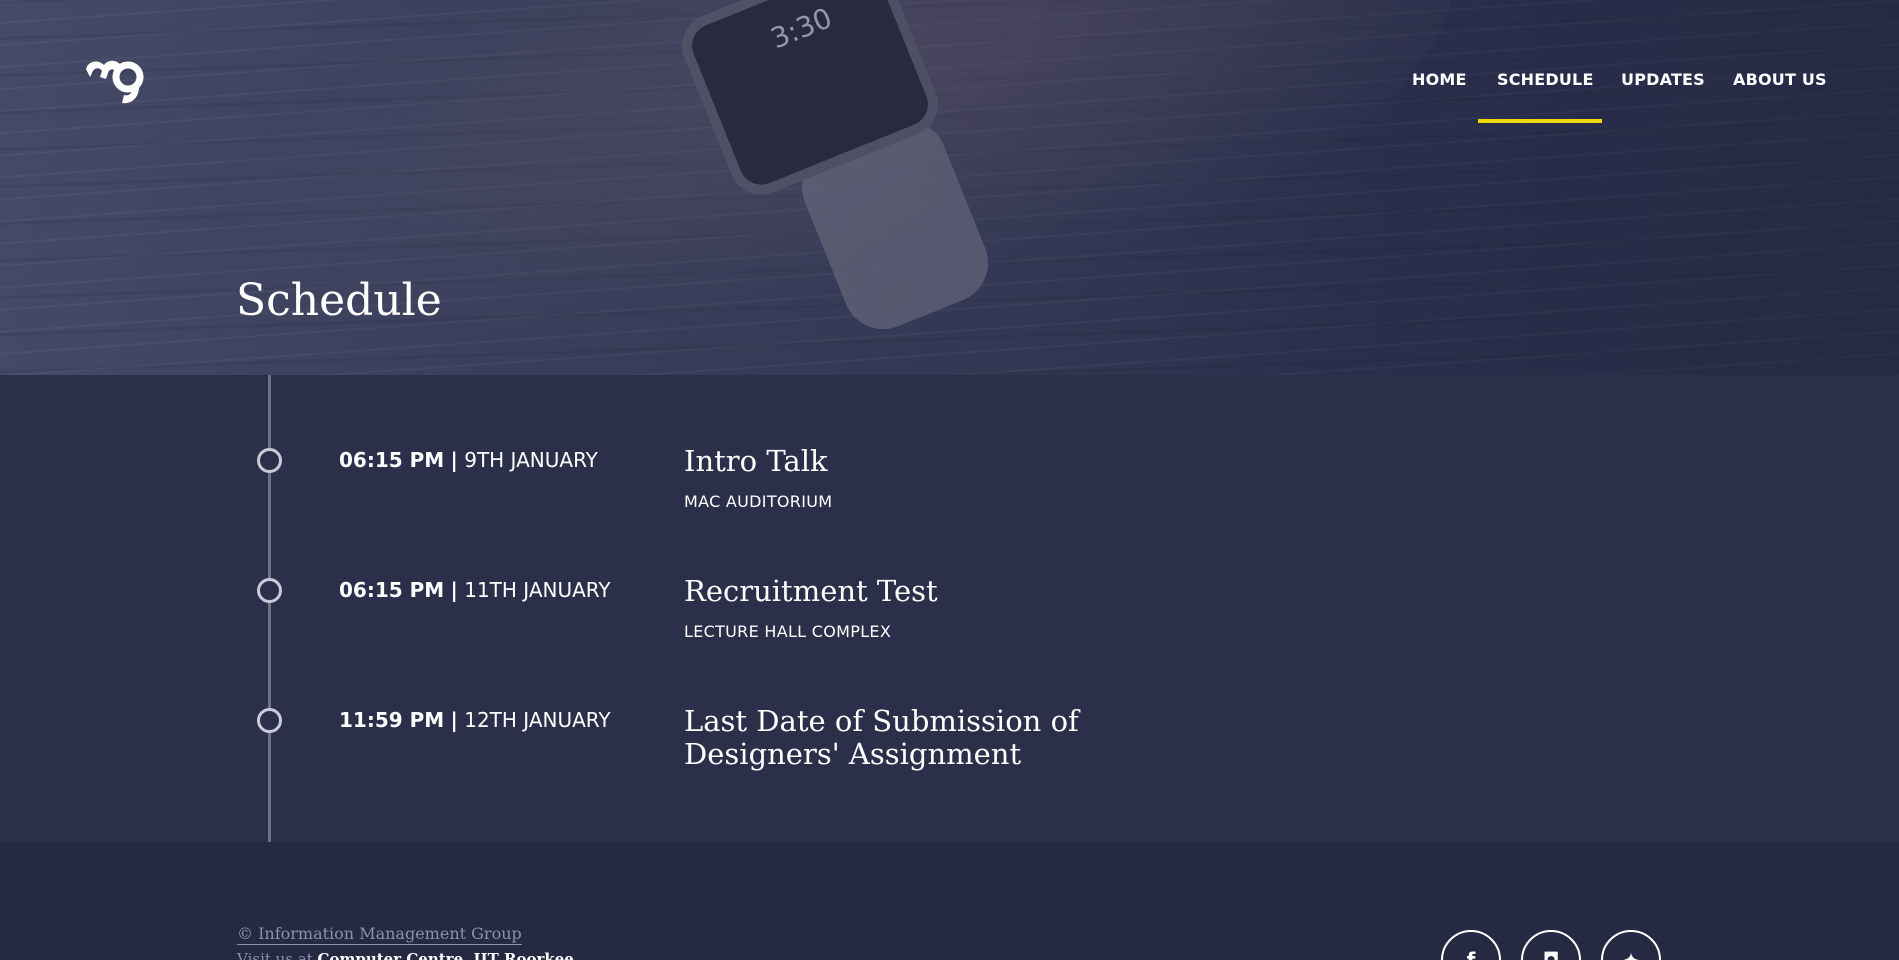 This screenshot has height=960, width=1899. I want to click on twitter-button: ✦, so click(1631, 945).